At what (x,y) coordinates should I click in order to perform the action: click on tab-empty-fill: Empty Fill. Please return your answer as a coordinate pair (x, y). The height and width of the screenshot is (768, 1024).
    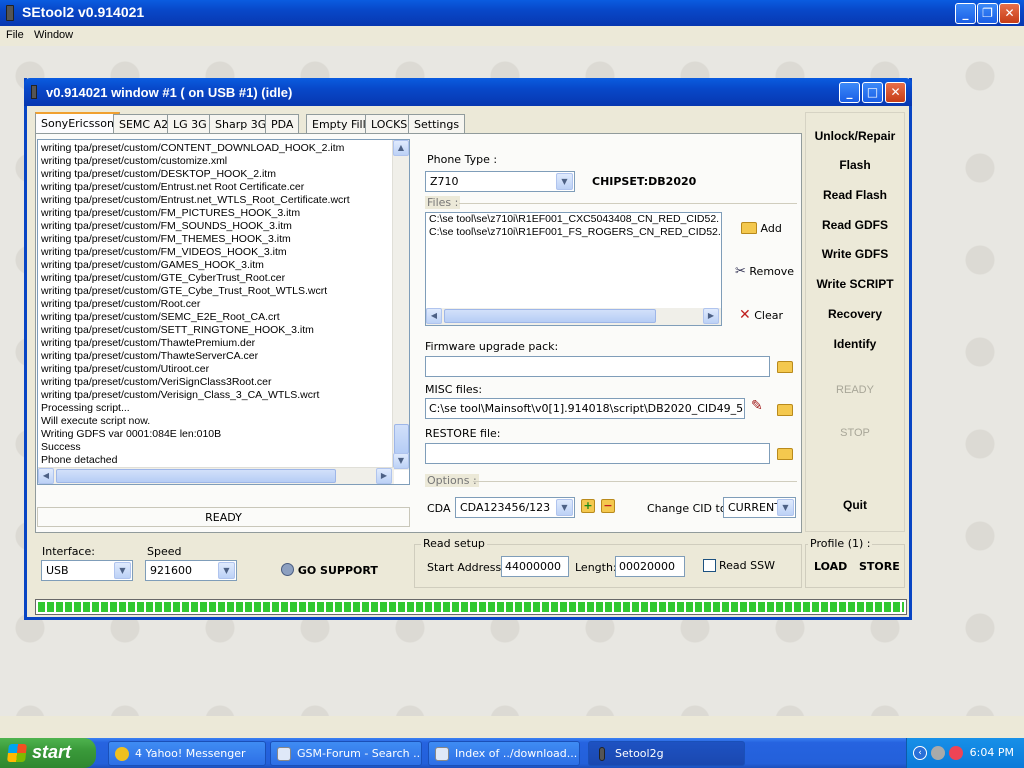
    Looking at the image, I should click on (339, 124).